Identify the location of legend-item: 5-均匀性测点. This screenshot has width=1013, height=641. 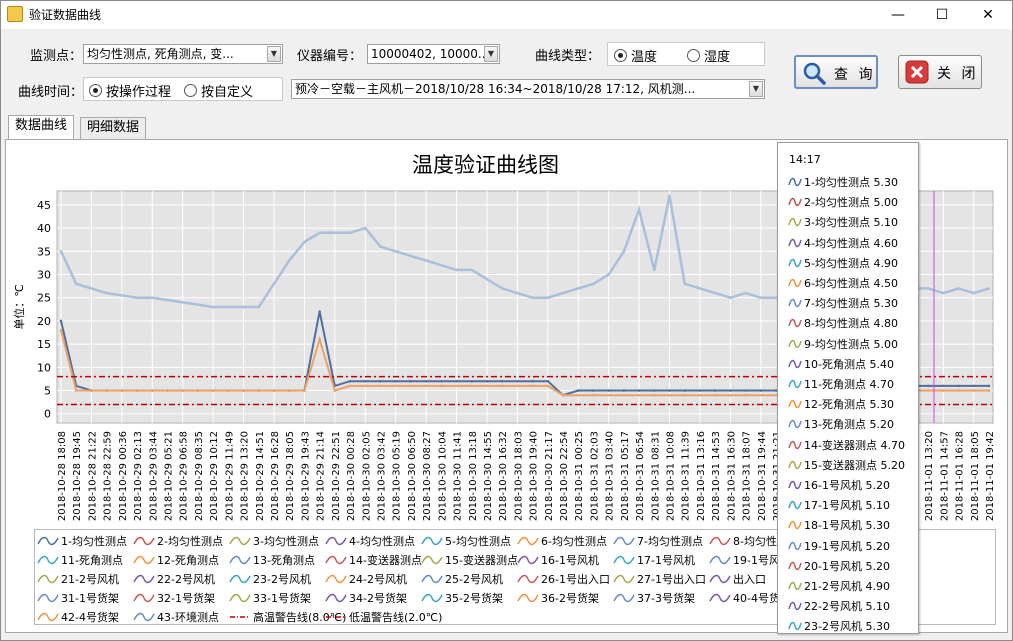
(466, 541).